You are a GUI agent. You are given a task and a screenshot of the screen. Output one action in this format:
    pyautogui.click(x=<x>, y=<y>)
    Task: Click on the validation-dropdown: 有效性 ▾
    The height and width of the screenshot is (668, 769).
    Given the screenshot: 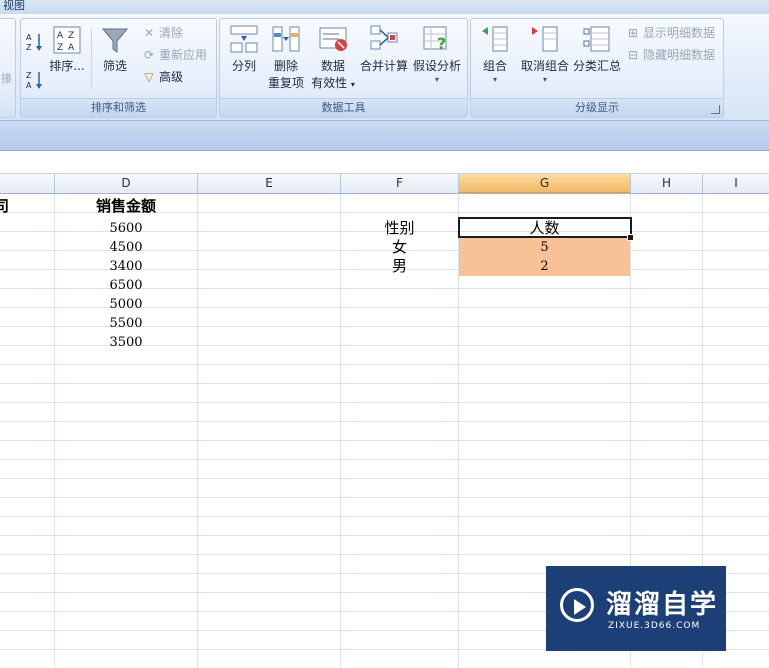 What is the action you would take?
    pyautogui.click(x=333, y=84)
    